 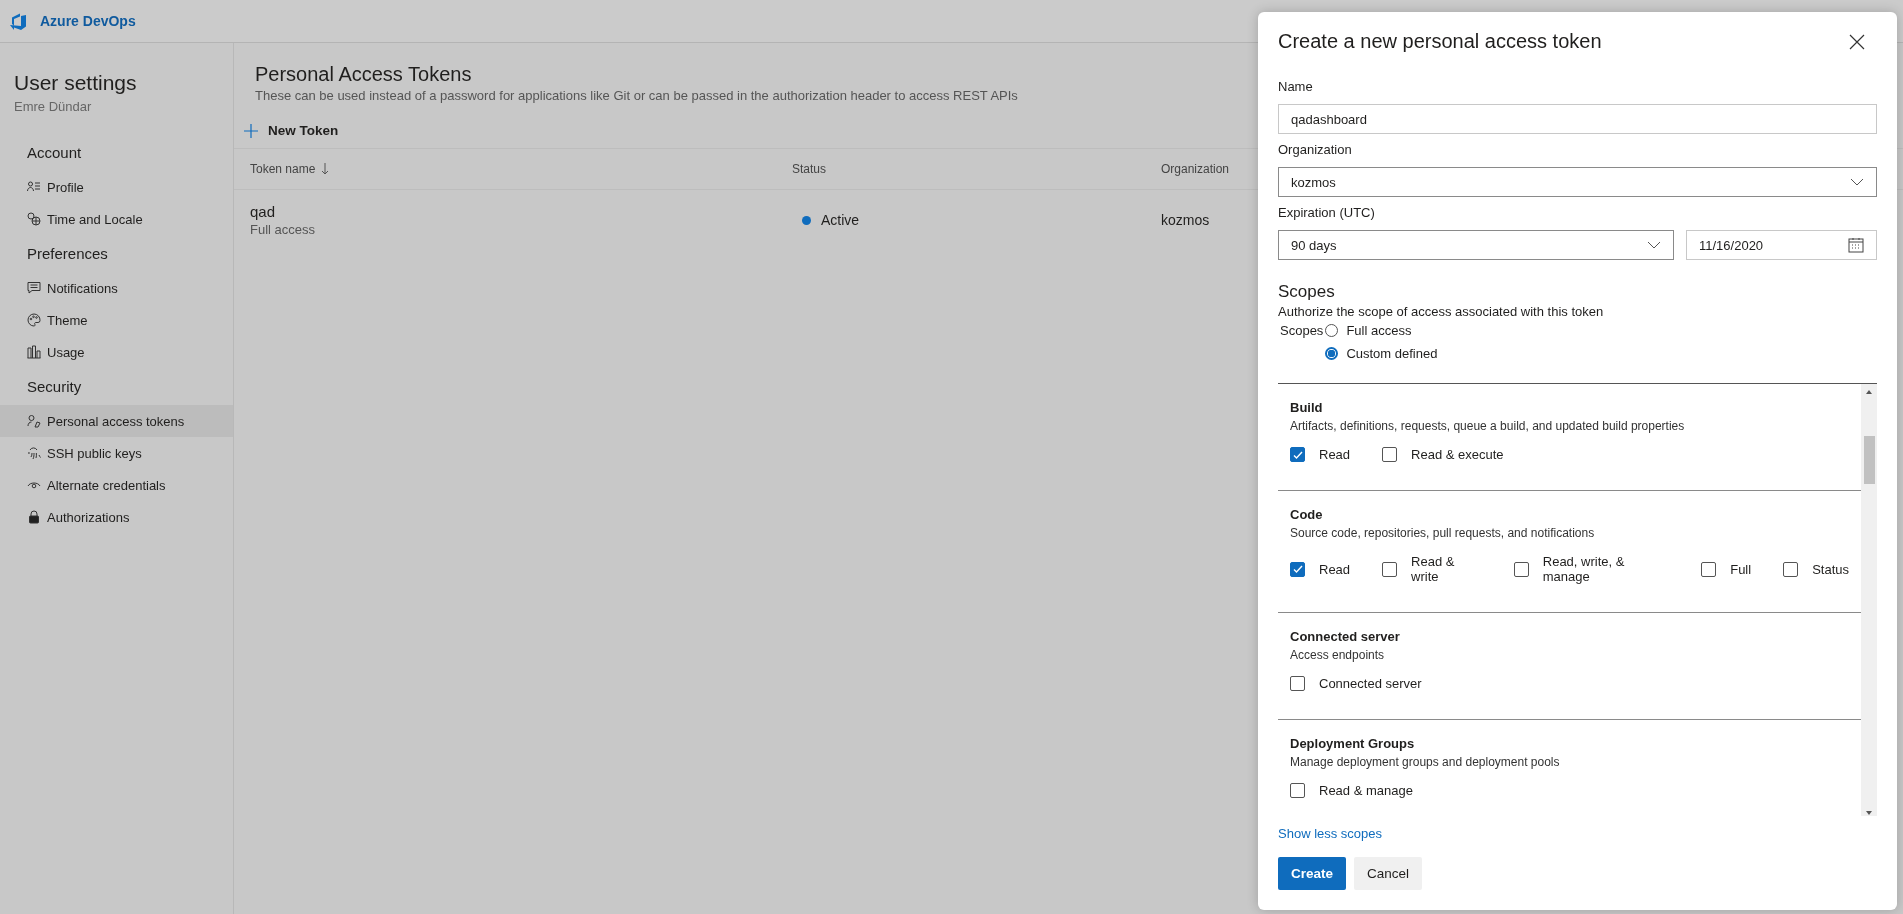 I want to click on section-heading: Security, so click(x=54, y=386).